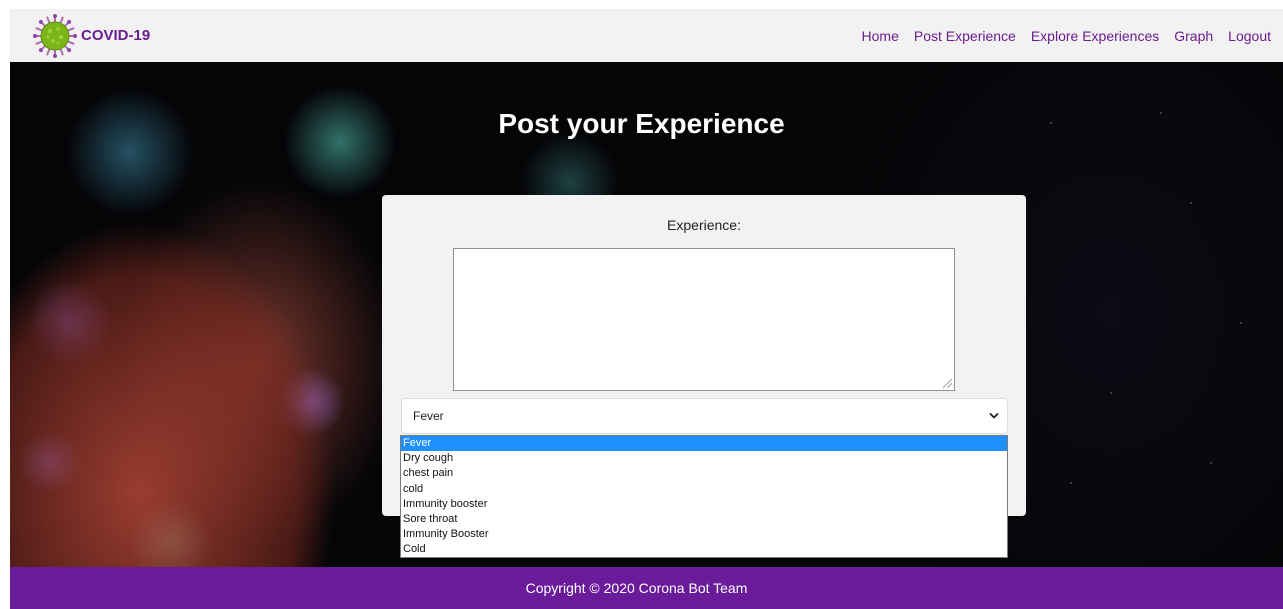 This screenshot has width=1283, height=609. I want to click on page-title: Post your Experience, so click(641, 123).